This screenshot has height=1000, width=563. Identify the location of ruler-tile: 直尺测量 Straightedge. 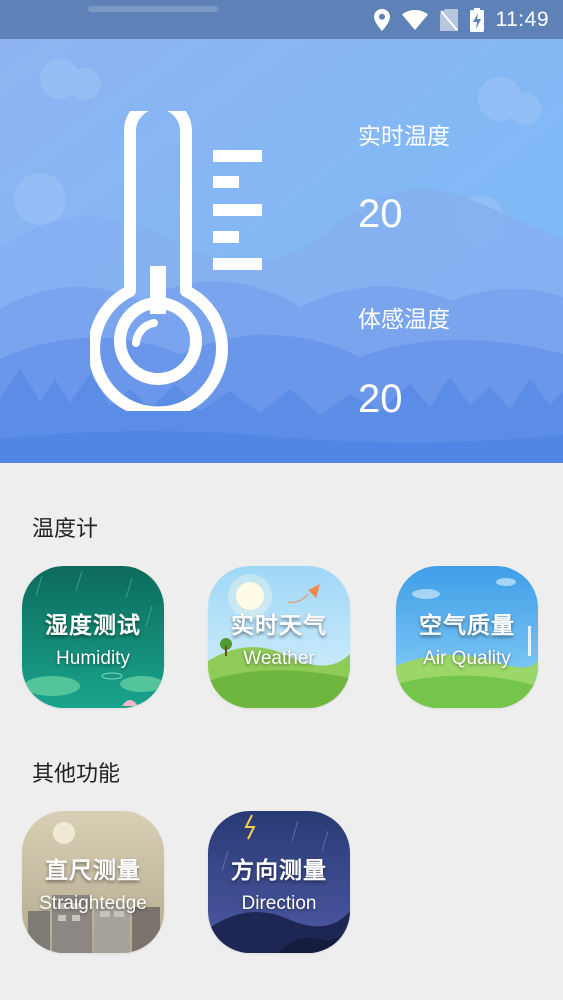
(93, 882).